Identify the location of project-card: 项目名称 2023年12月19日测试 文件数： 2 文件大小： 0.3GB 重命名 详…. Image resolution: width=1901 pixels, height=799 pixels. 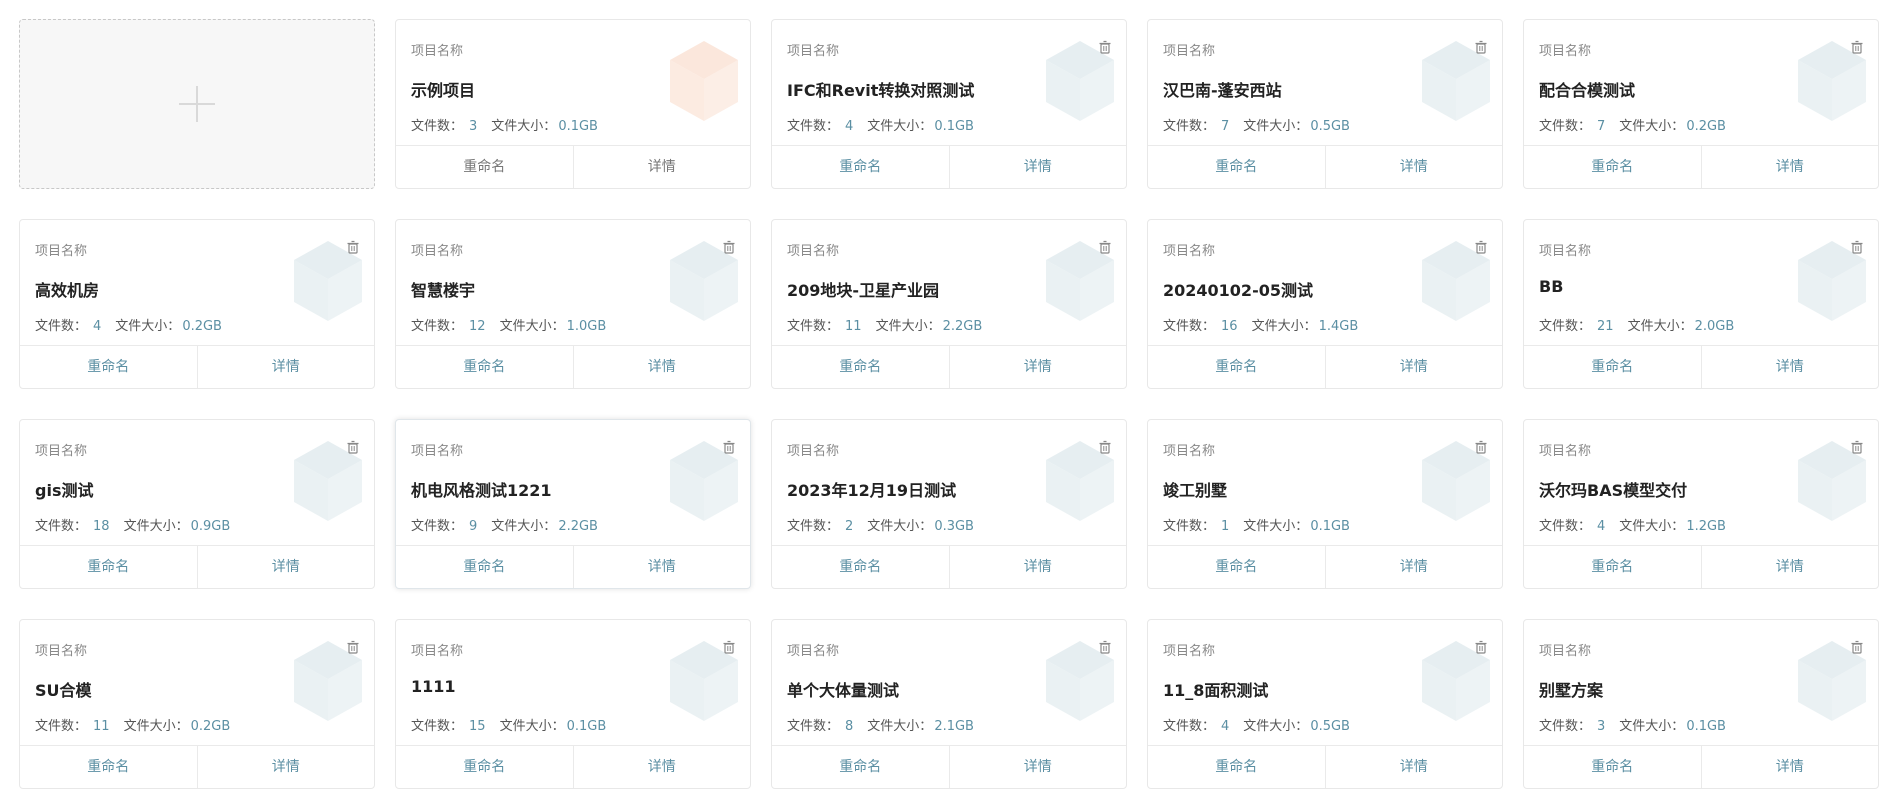
(949, 504).